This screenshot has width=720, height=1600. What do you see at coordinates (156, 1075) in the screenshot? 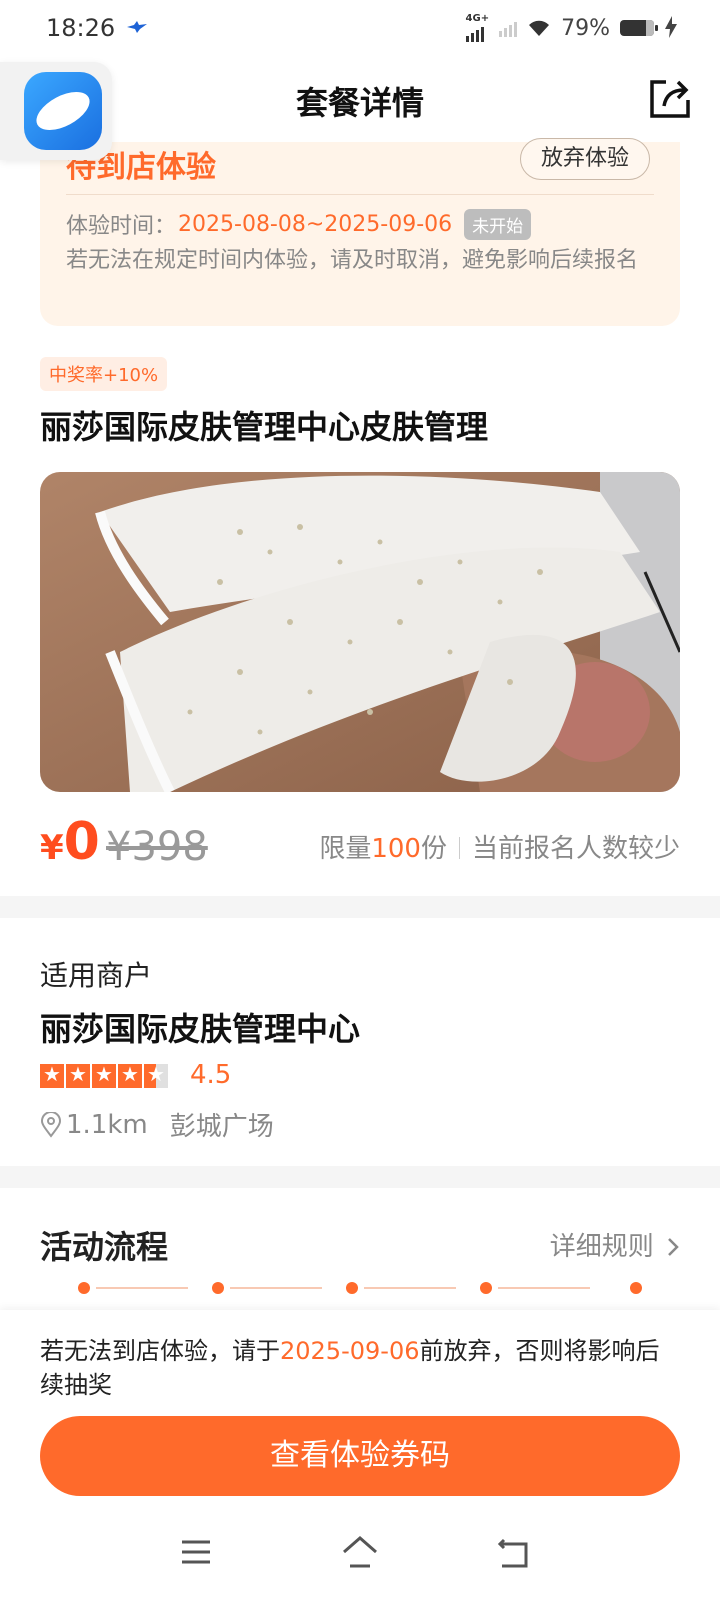
I see `half-star-icon` at bounding box center [156, 1075].